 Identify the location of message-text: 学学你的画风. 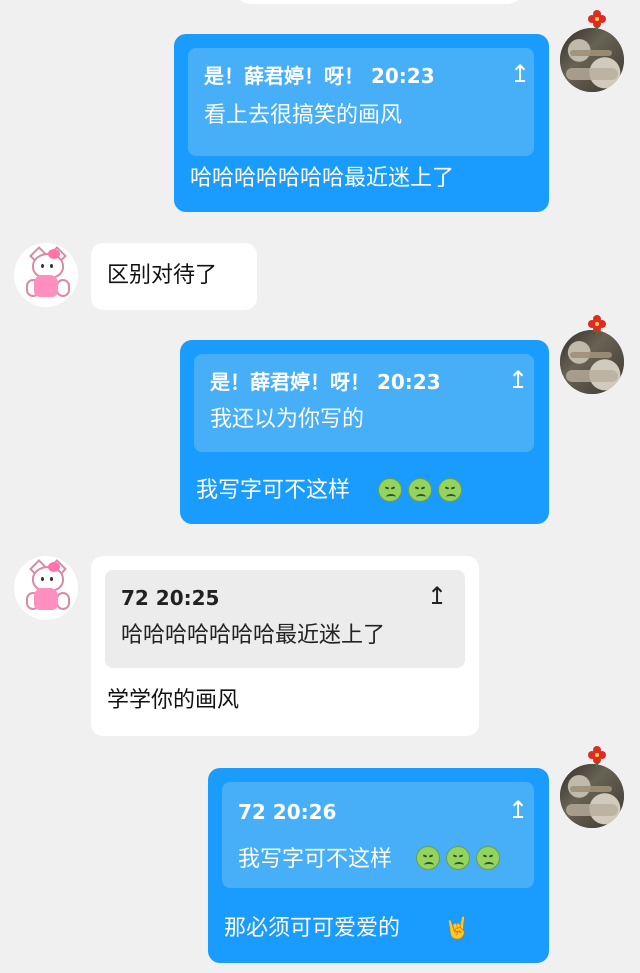
(173, 700).